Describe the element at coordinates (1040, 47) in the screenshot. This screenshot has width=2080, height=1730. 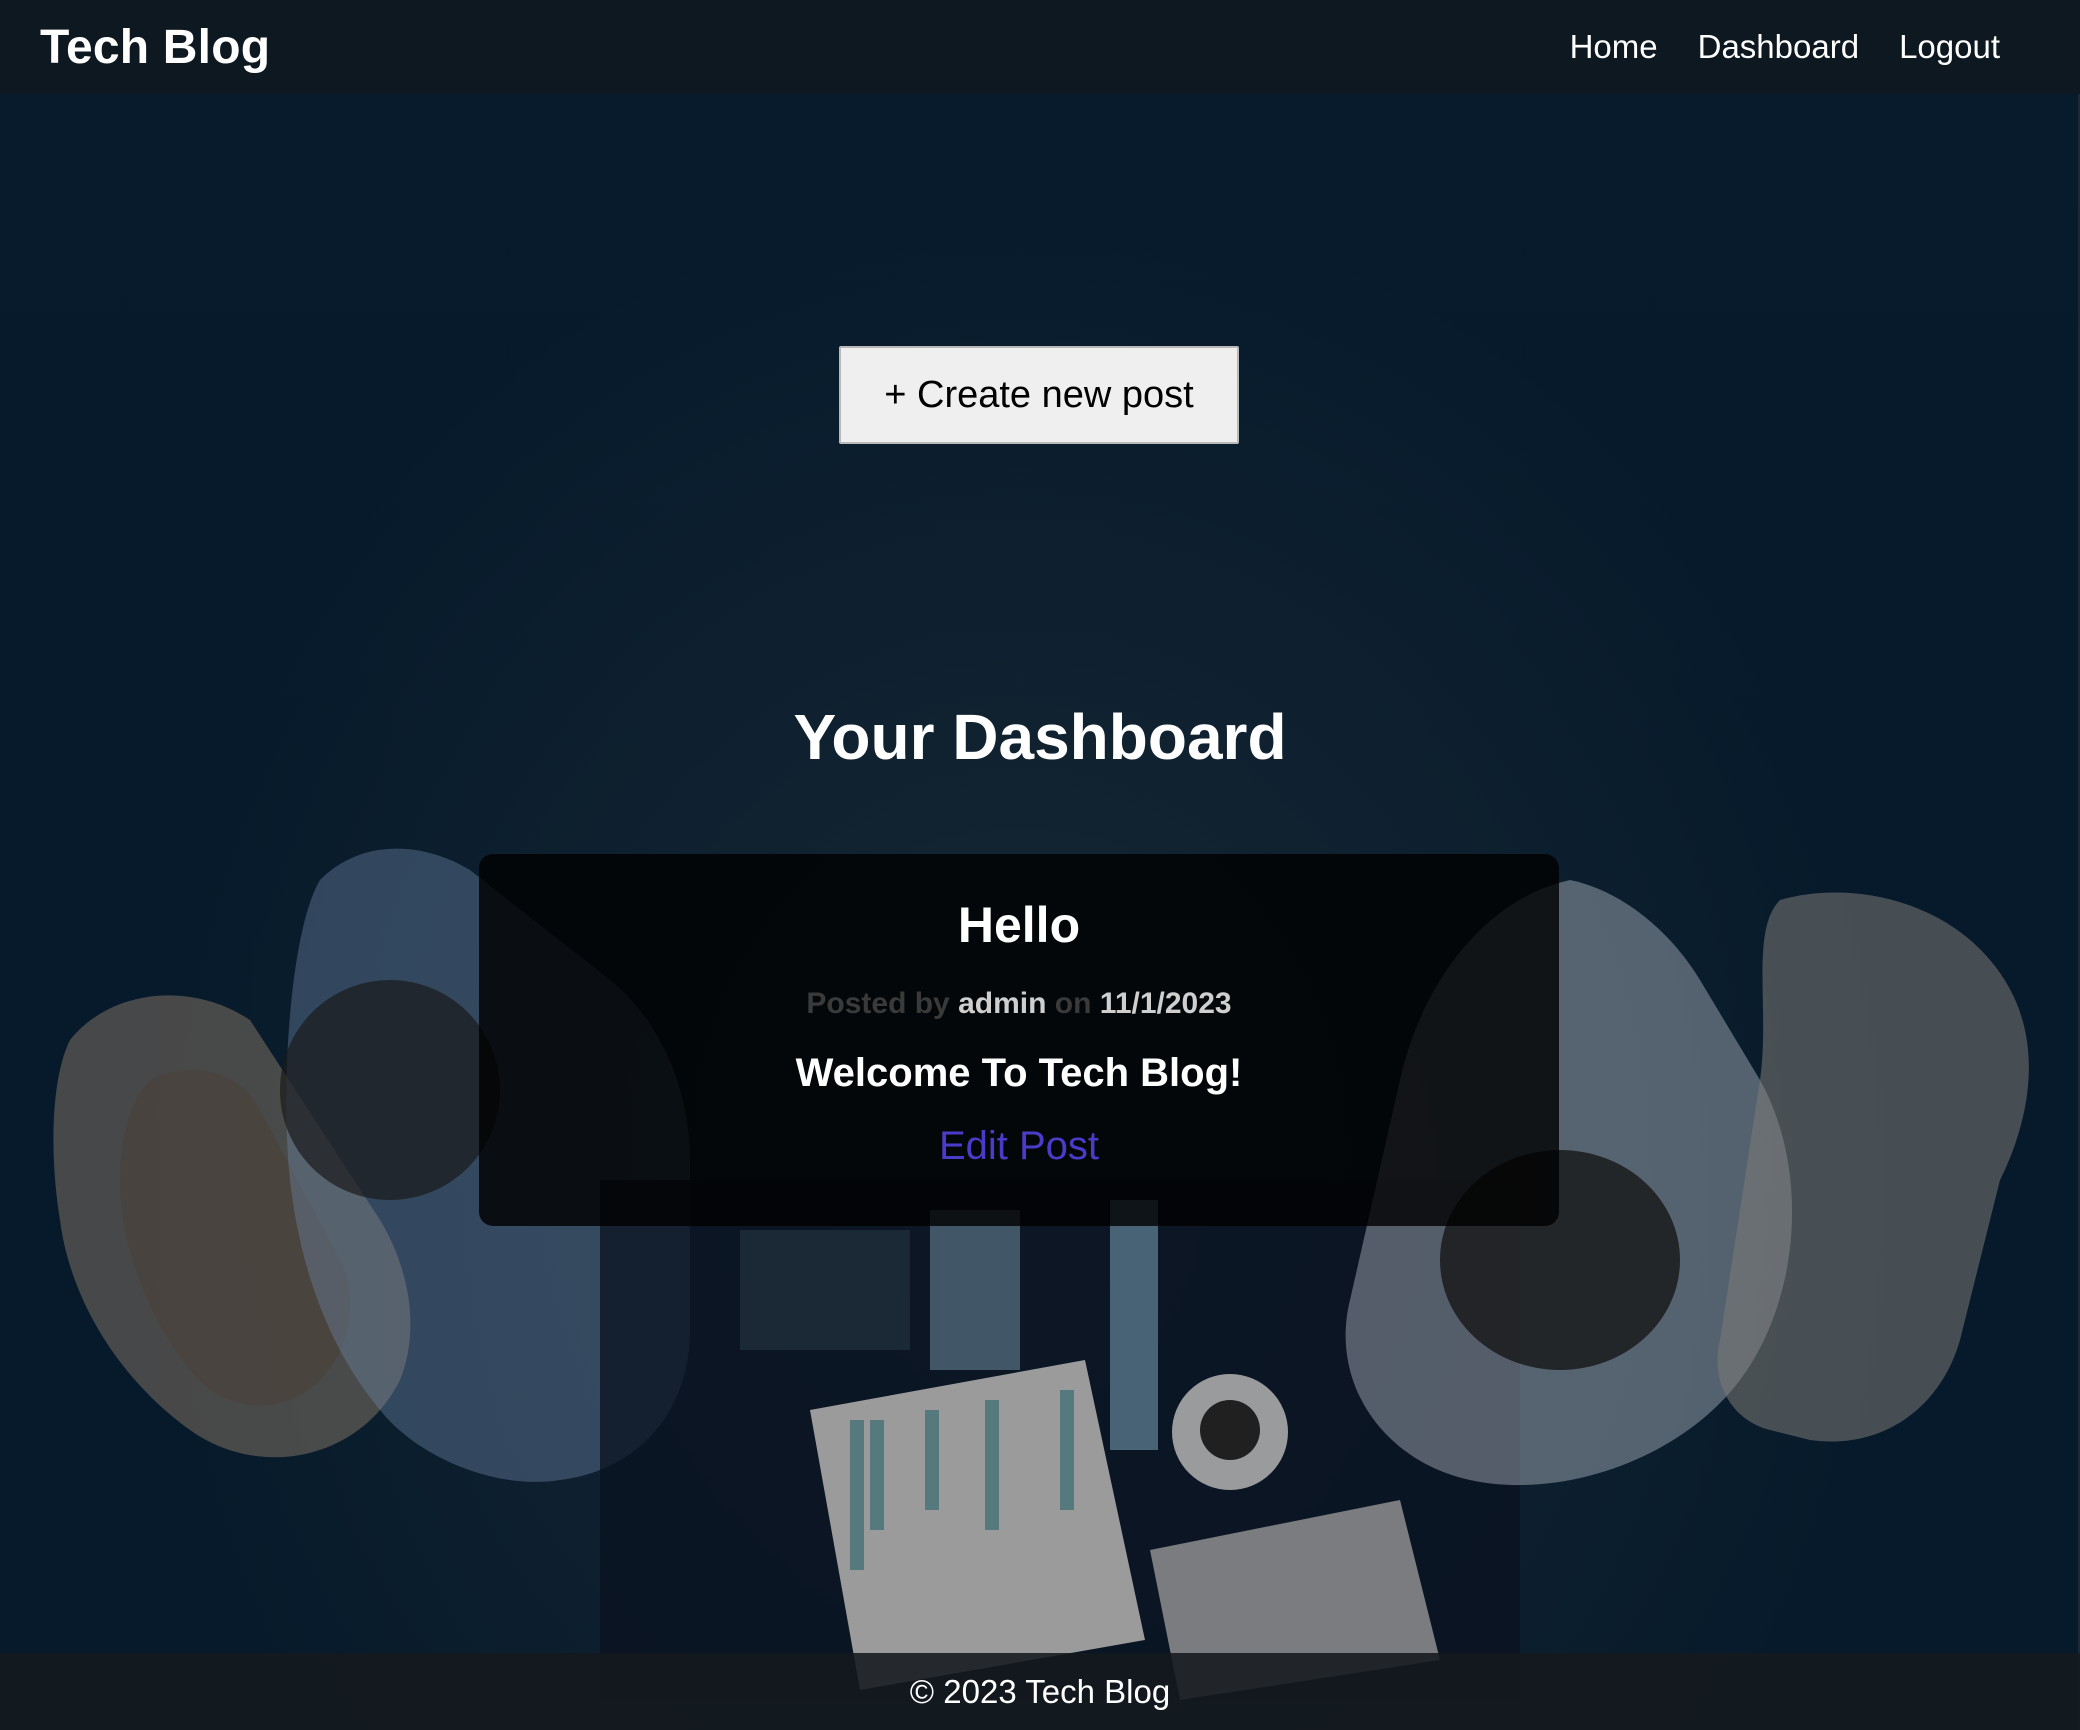
I see `top-nav: Tech Blog Home Dashboard Logout` at that location.